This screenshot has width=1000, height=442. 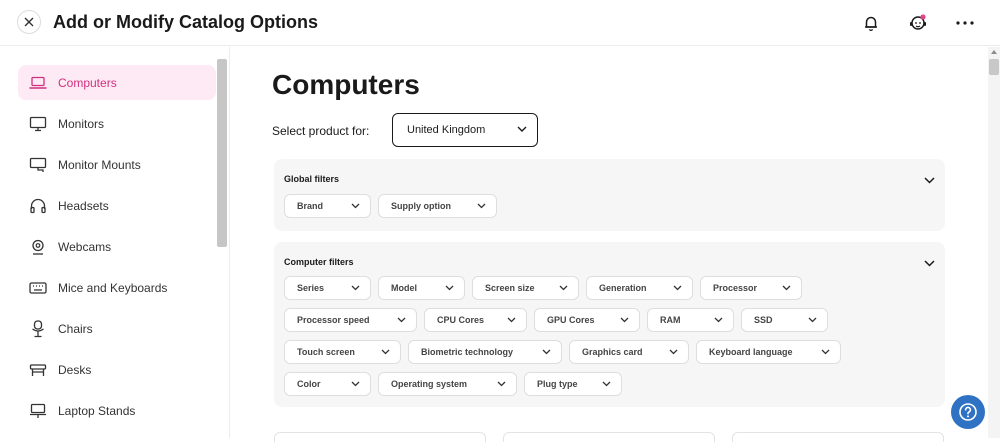 I want to click on support-button, so click(x=918, y=23).